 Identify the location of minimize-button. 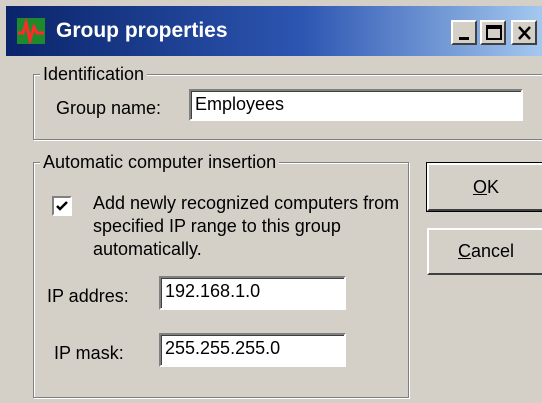
(464, 32).